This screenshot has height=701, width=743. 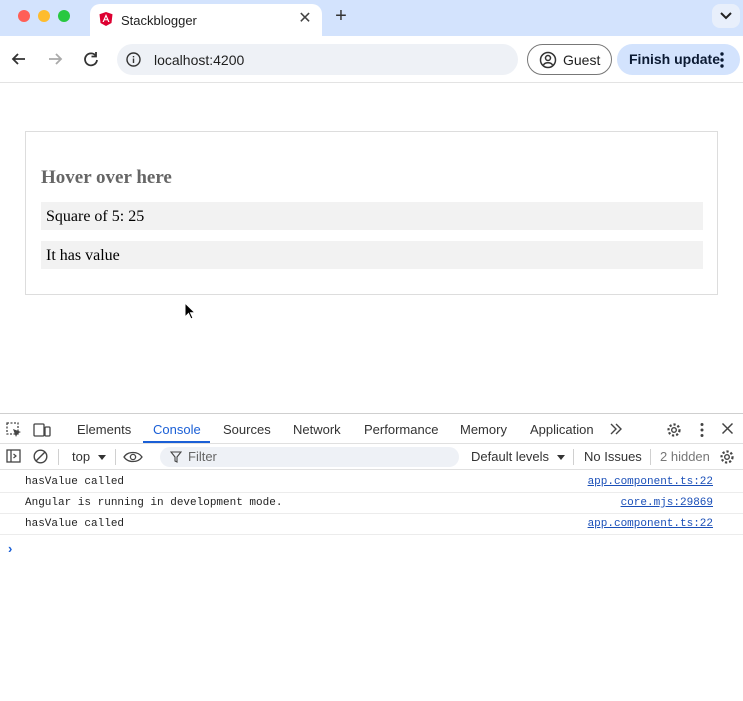 What do you see at coordinates (13, 457) in the screenshot?
I see `sidebar-toggle-icon` at bounding box center [13, 457].